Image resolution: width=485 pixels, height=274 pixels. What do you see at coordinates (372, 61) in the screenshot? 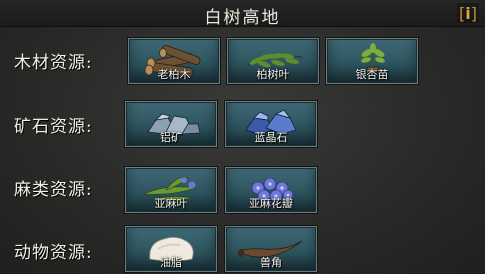
I see `resource-slot-ginkgo-sapling: 银杏苗` at bounding box center [372, 61].